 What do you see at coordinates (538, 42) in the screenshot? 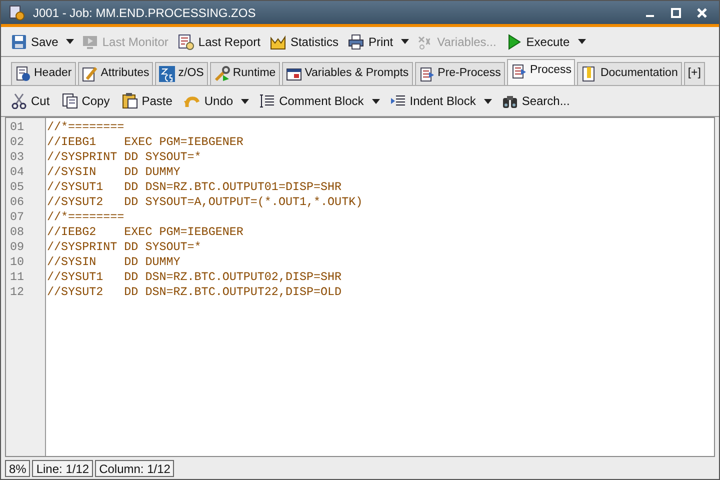
I see `toolbar-button: Execute` at bounding box center [538, 42].